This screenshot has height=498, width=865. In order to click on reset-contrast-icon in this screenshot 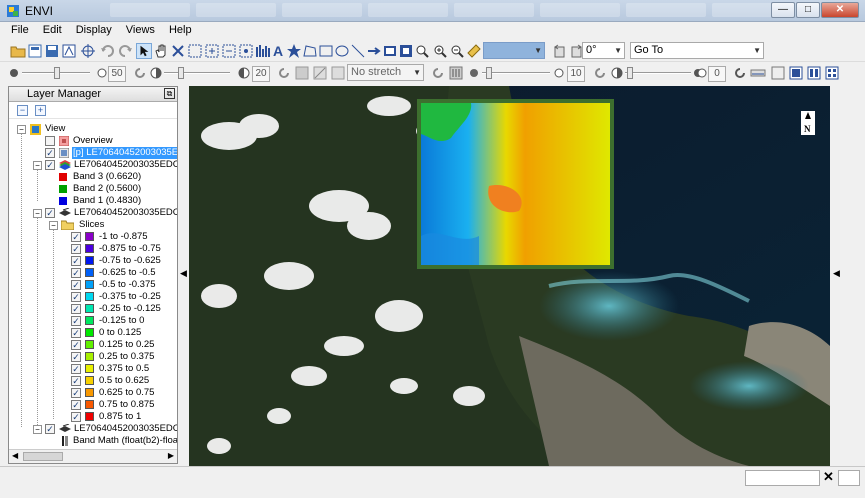, I will do `click(284, 73)`.